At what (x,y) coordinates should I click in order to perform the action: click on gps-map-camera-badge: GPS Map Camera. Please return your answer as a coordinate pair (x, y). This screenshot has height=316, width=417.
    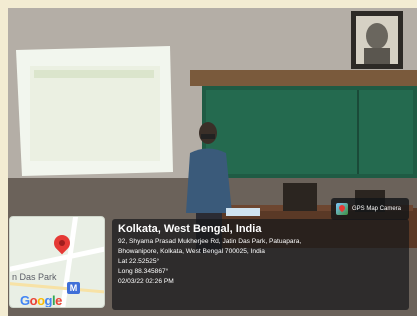
    Looking at the image, I should click on (370, 209).